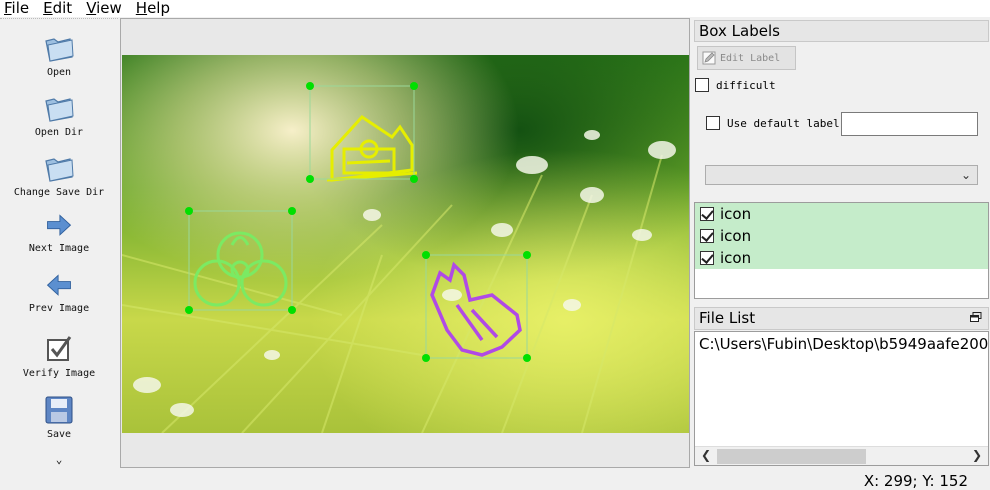  Describe the element at coordinates (702, 85) in the screenshot. I see `difficult-checkbox` at that location.